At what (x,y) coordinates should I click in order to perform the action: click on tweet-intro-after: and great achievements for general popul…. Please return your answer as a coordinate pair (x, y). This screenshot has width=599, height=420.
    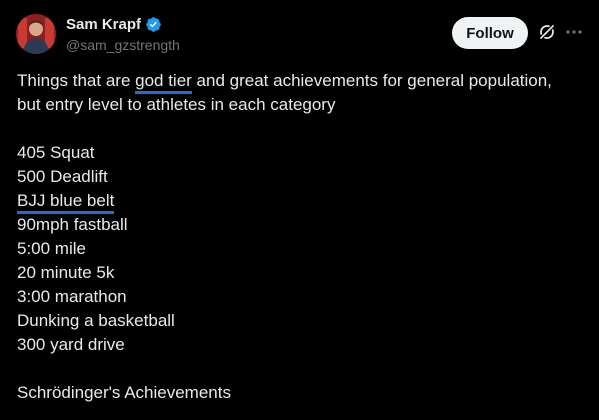
    Looking at the image, I should click on (371, 80).